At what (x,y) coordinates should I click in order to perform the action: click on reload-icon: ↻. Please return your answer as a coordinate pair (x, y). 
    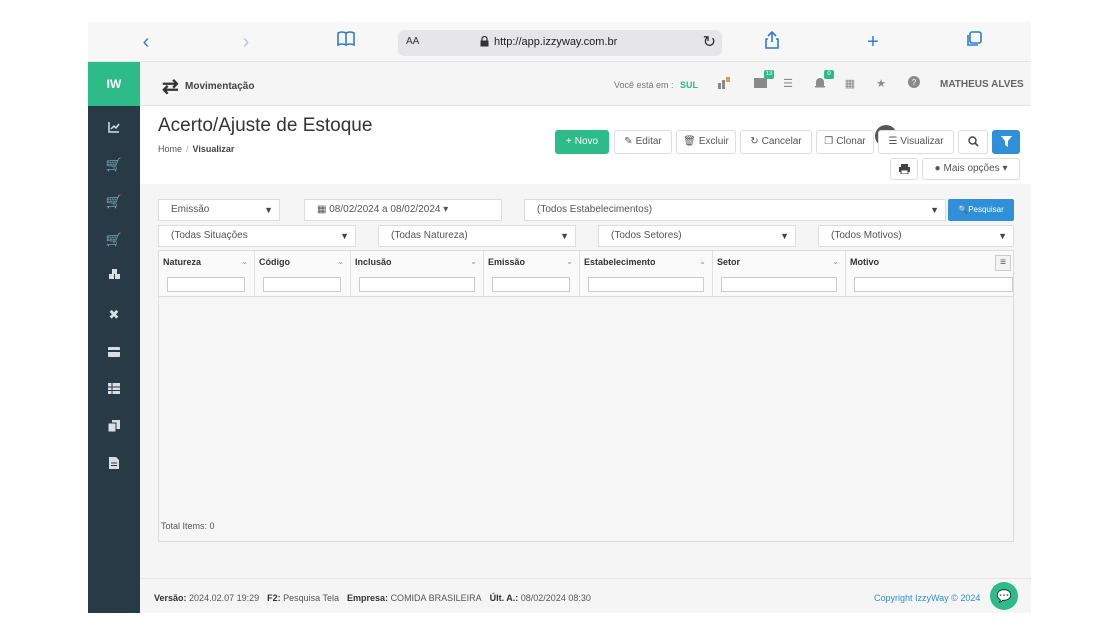
    Looking at the image, I should click on (709, 42).